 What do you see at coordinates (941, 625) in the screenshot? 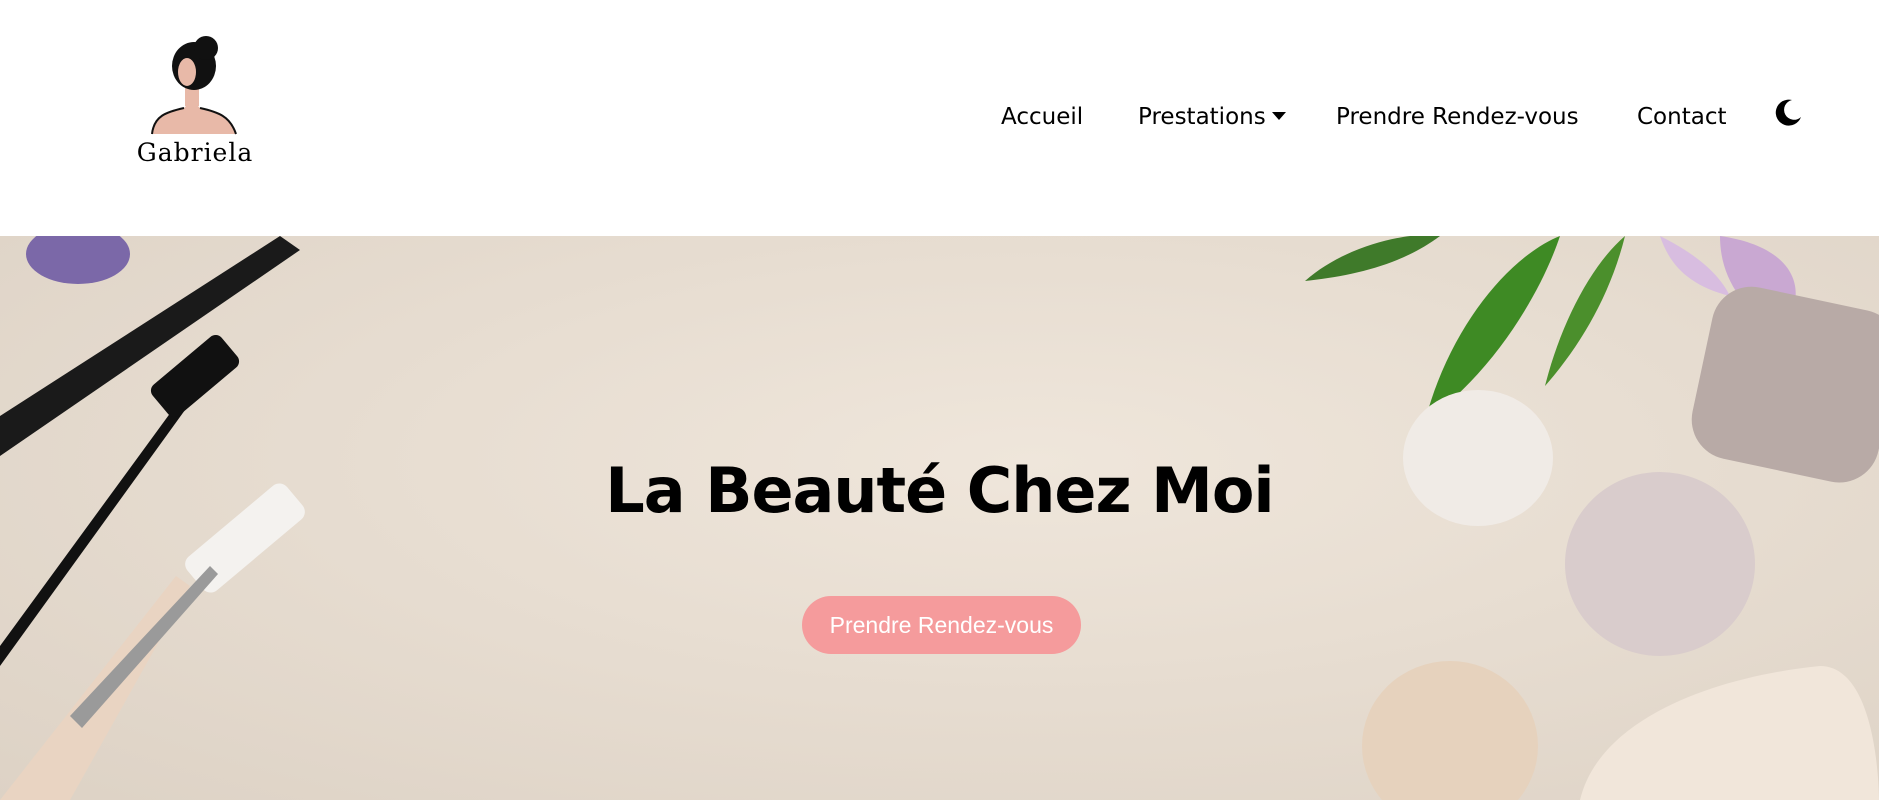
I see `book-appointment-button: Prendre Rendez-vous` at bounding box center [941, 625].